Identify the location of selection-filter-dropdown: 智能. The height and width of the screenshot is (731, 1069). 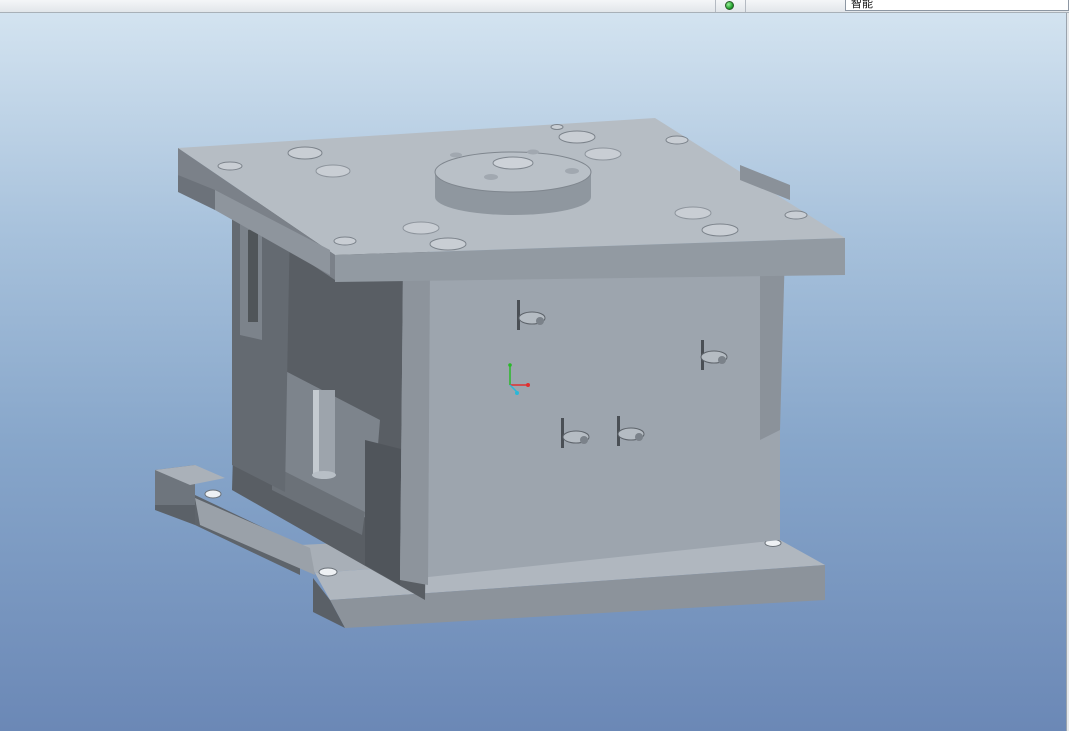
(957, 5).